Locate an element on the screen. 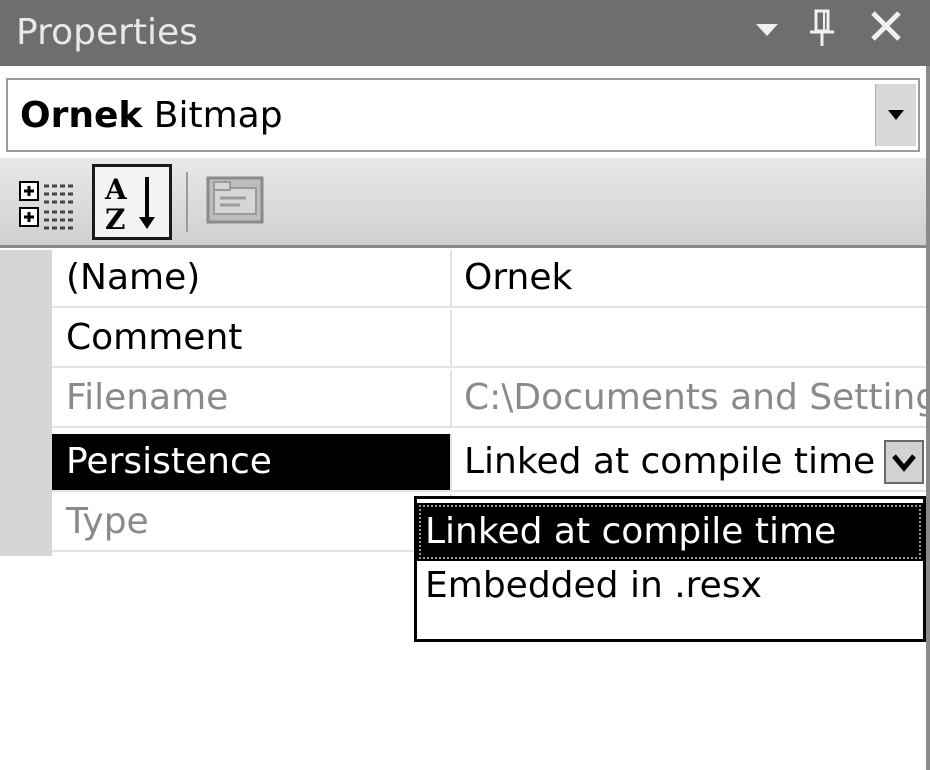  title-bar: Properties is located at coordinates (465, 33).